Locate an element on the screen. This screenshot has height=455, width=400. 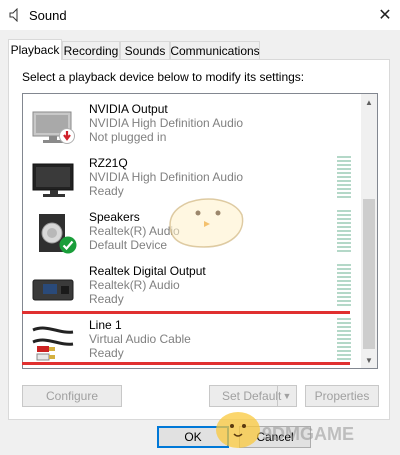
digital-output-icon is located at coordinates (53, 290).